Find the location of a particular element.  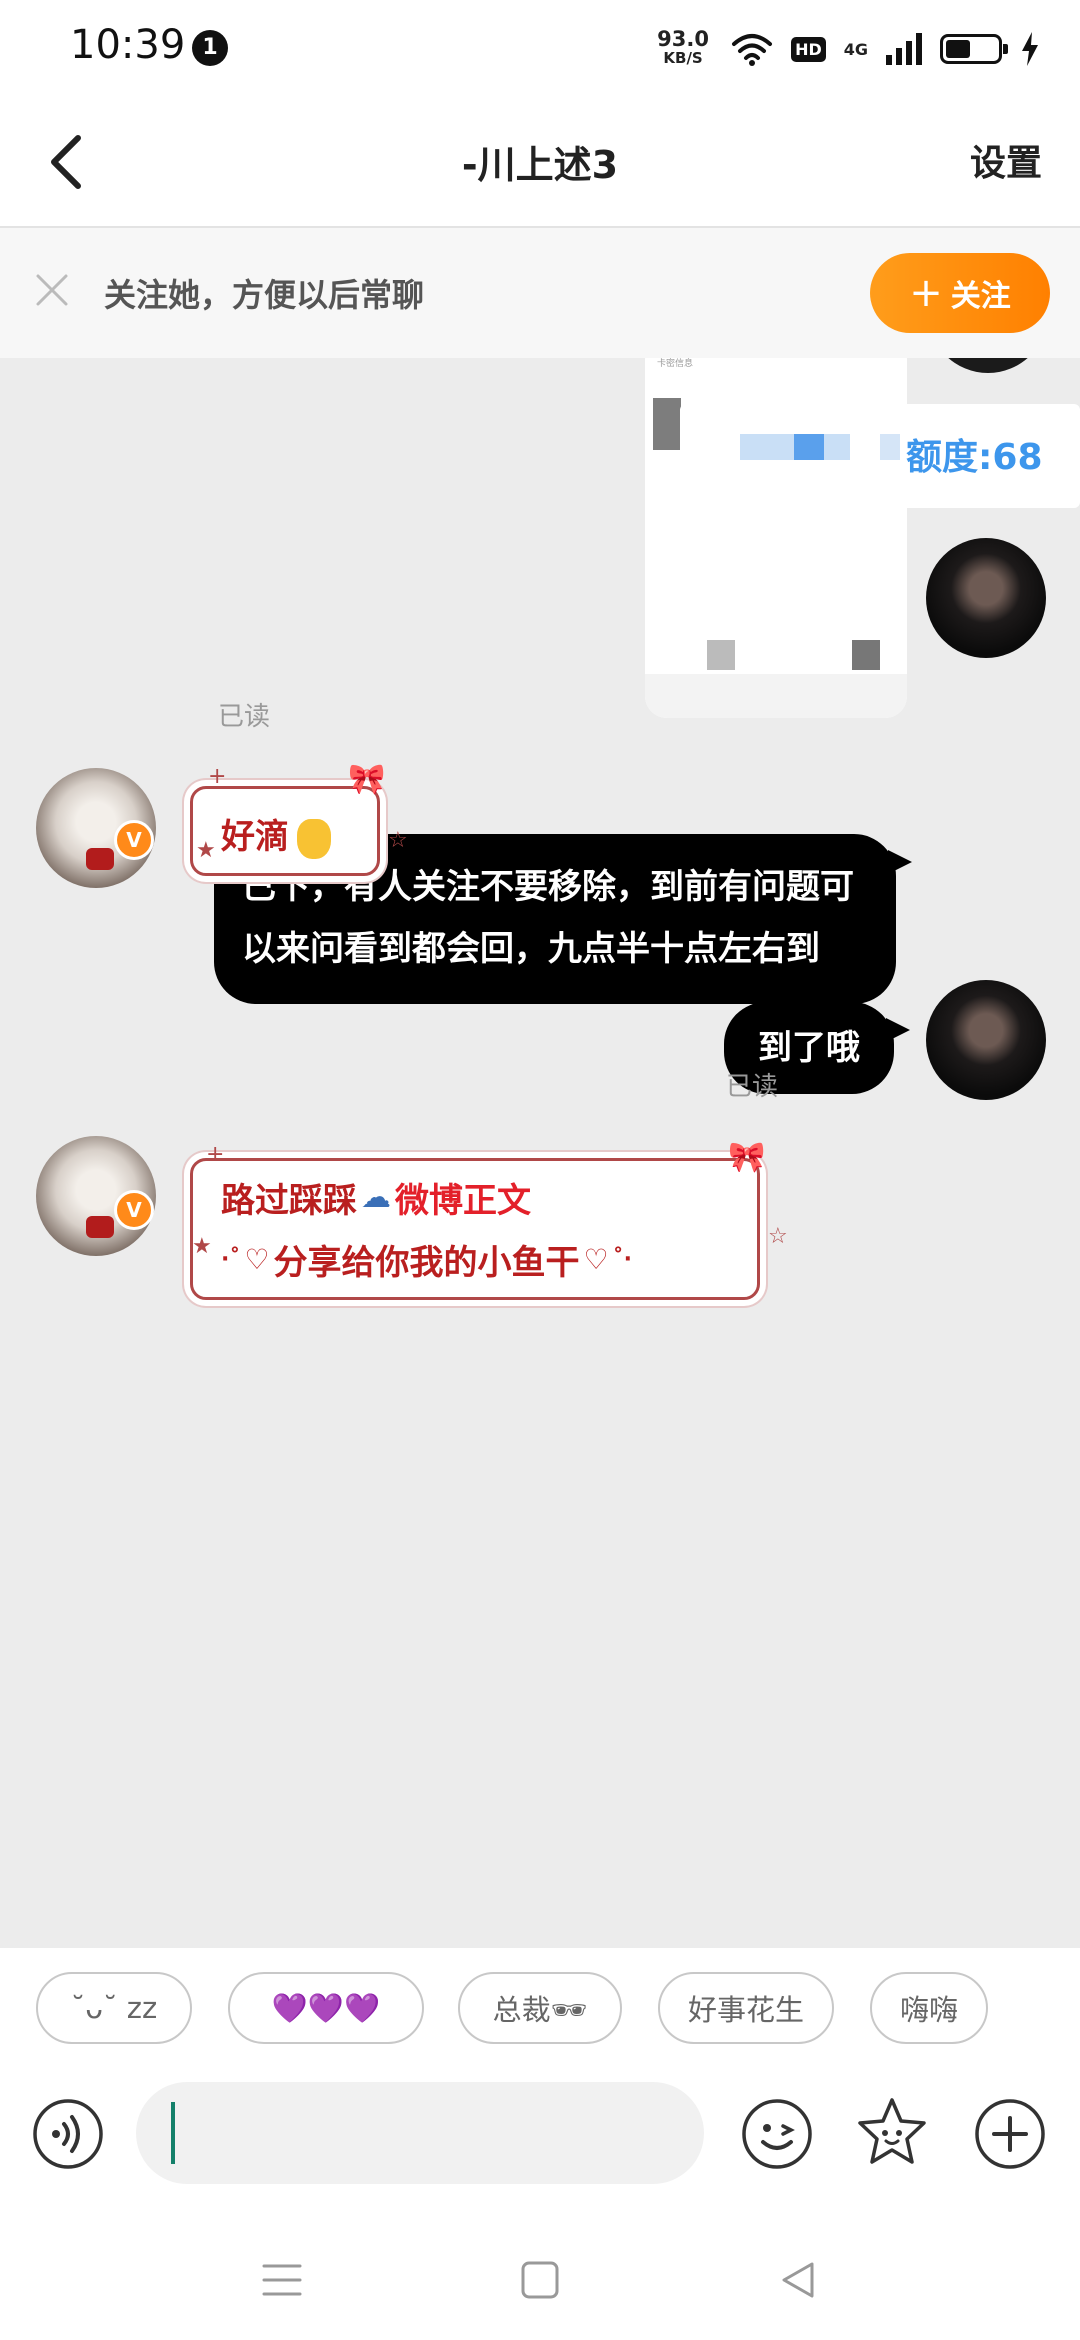

quota-text: 额度:68 is located at coordinates (974, 457).